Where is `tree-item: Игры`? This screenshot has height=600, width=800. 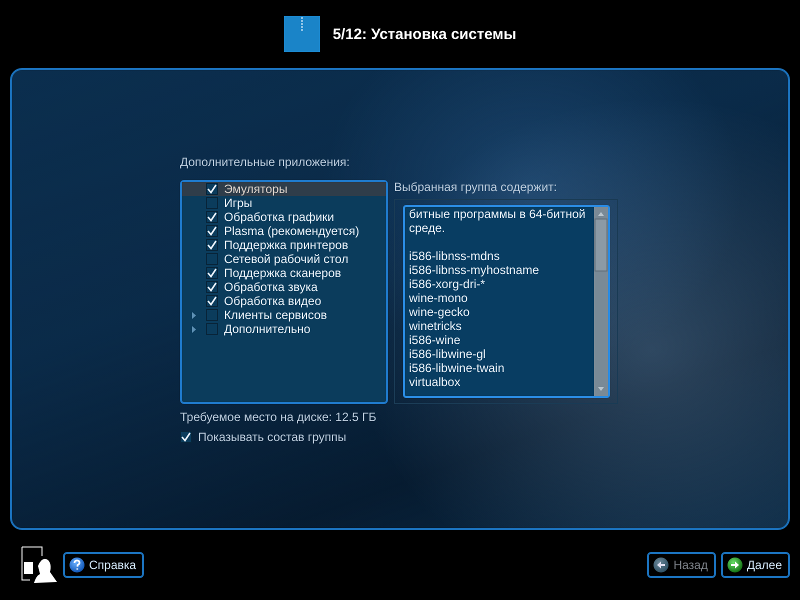 tree-item: Игры is located at coordinates (284, 203).